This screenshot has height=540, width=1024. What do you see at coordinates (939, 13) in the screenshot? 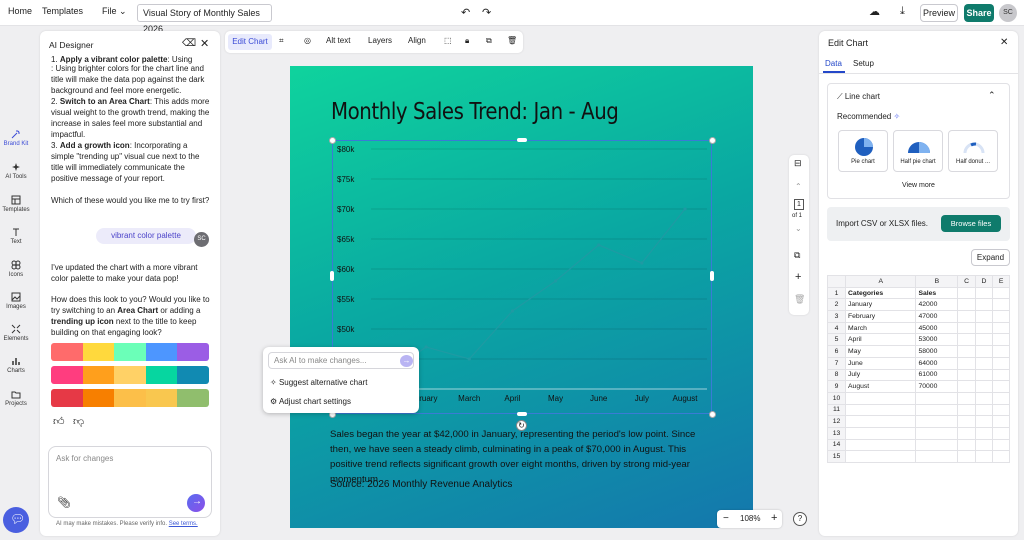
I see `preview-button: Preview` at bounding box center [939, 13].